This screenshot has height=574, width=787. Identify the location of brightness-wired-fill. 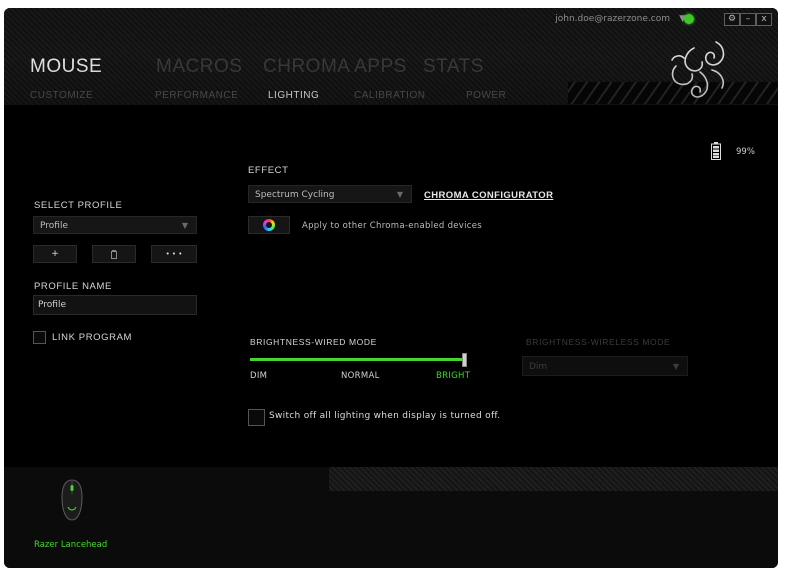
(357, 359).